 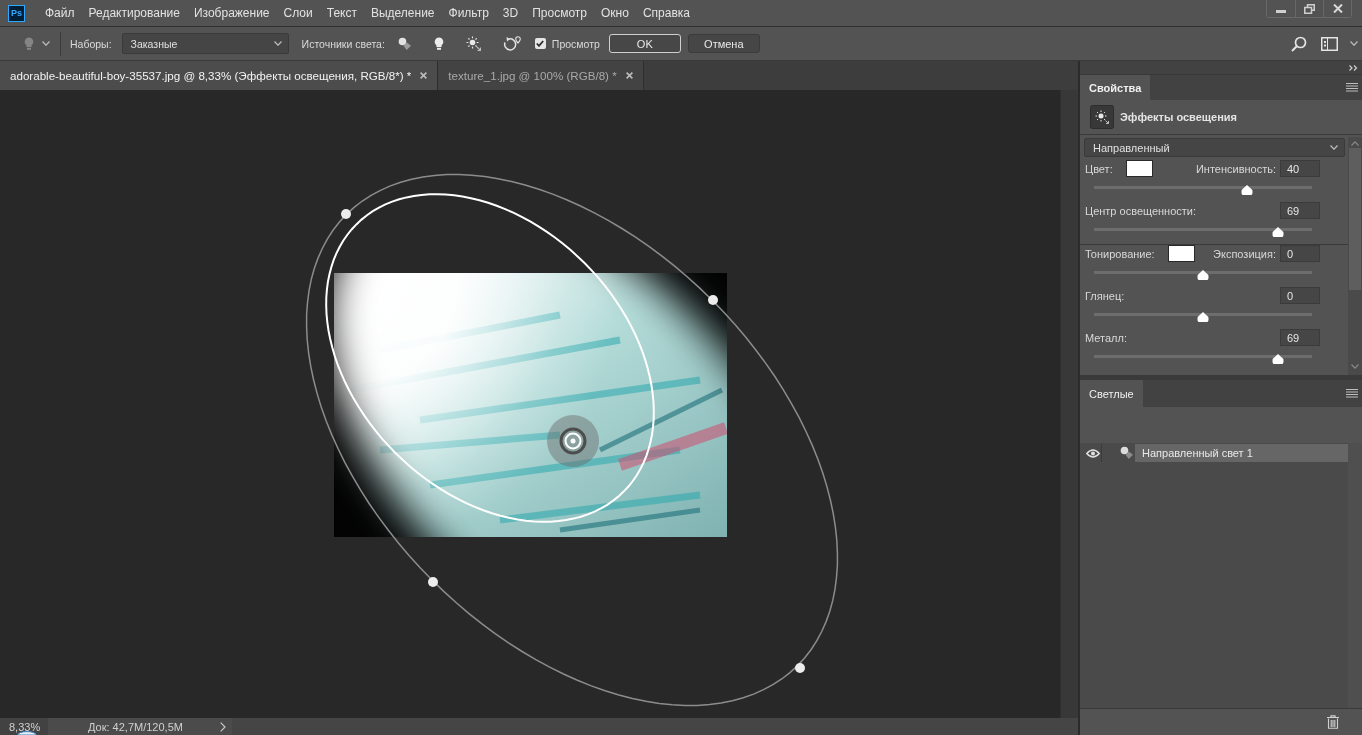 I want to click on chevron-right-icon, so click(x=223, y=726).